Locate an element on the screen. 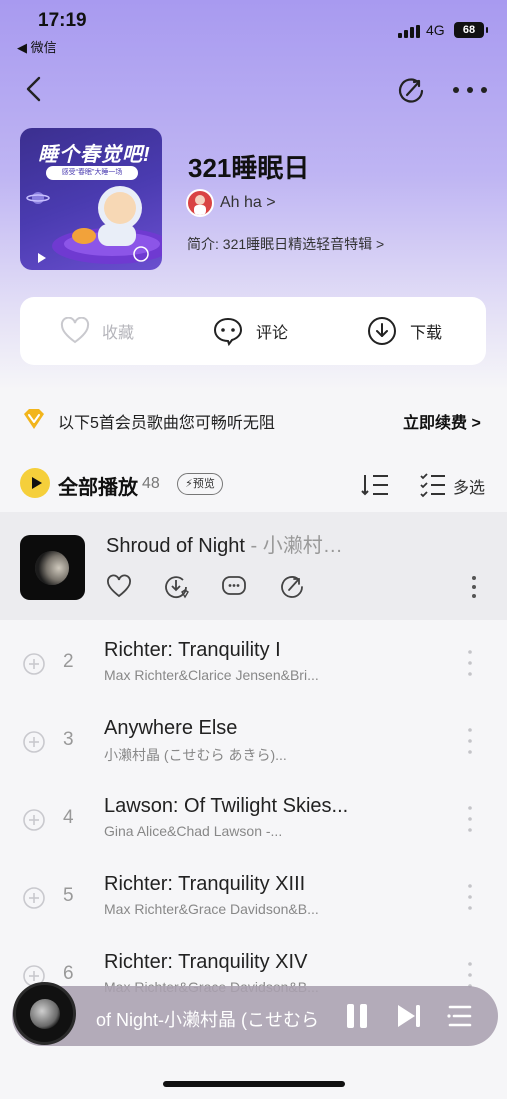 The height and width of the screenshot is (1099, 507). comment-button: 评论 is located at coordinates (250, 331).